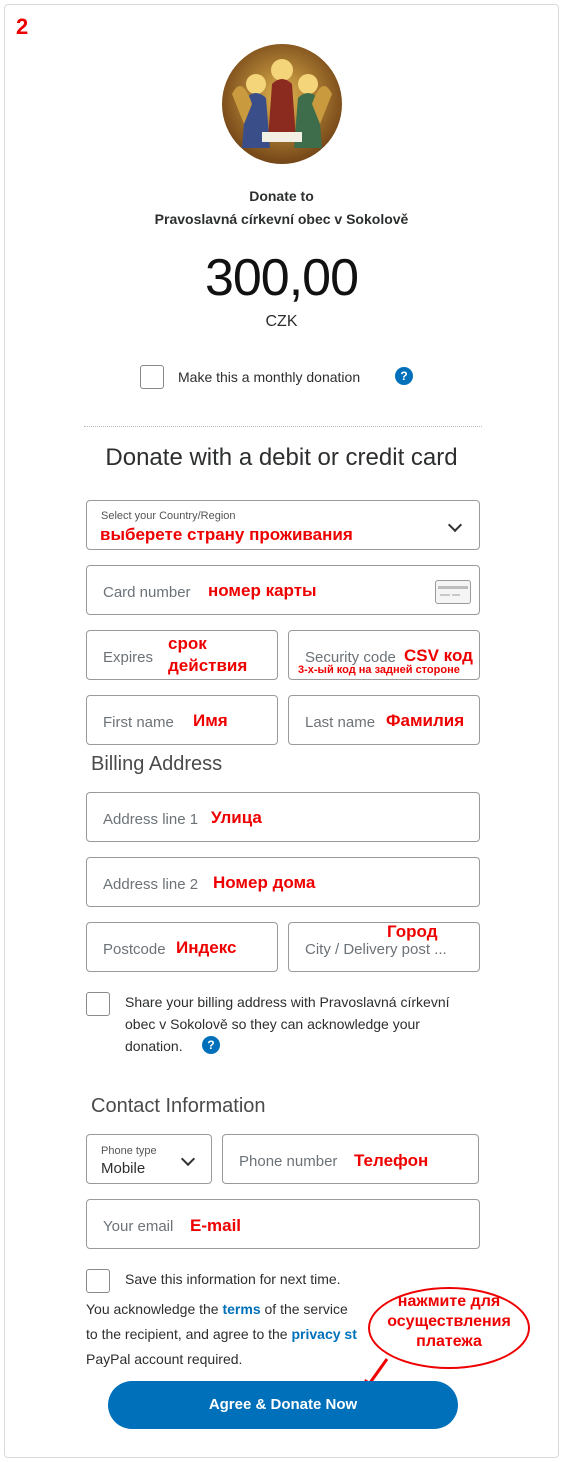 The image size is (563, 1462). Describe the element at coordinates (154, 1046) in the screenshot. I see `share-address-line3: donation.` at that location.